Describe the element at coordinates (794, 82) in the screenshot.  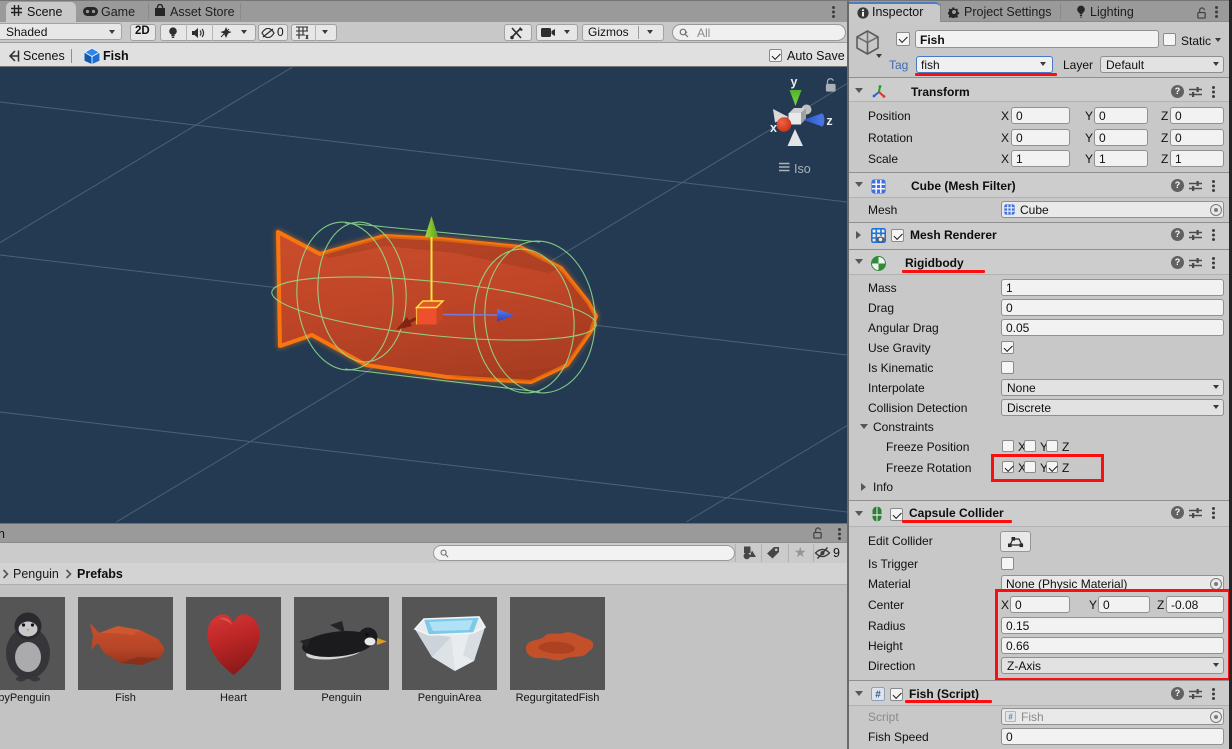
I see `svg-text: y` at that location.